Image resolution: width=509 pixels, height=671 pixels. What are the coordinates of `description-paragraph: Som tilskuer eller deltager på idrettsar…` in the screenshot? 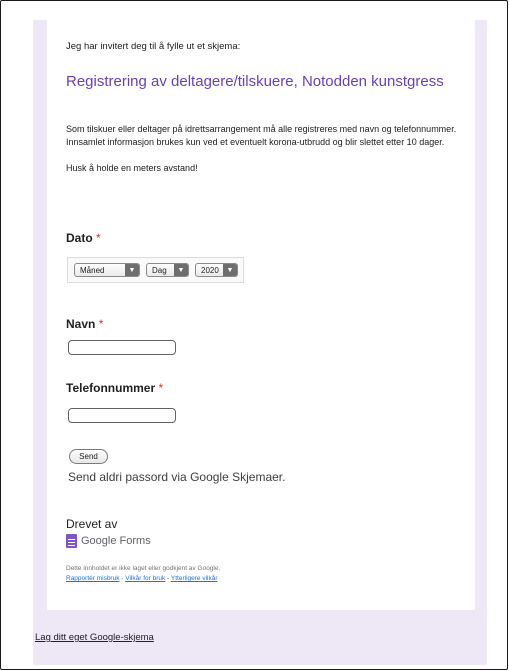 It's located at (261, 135).